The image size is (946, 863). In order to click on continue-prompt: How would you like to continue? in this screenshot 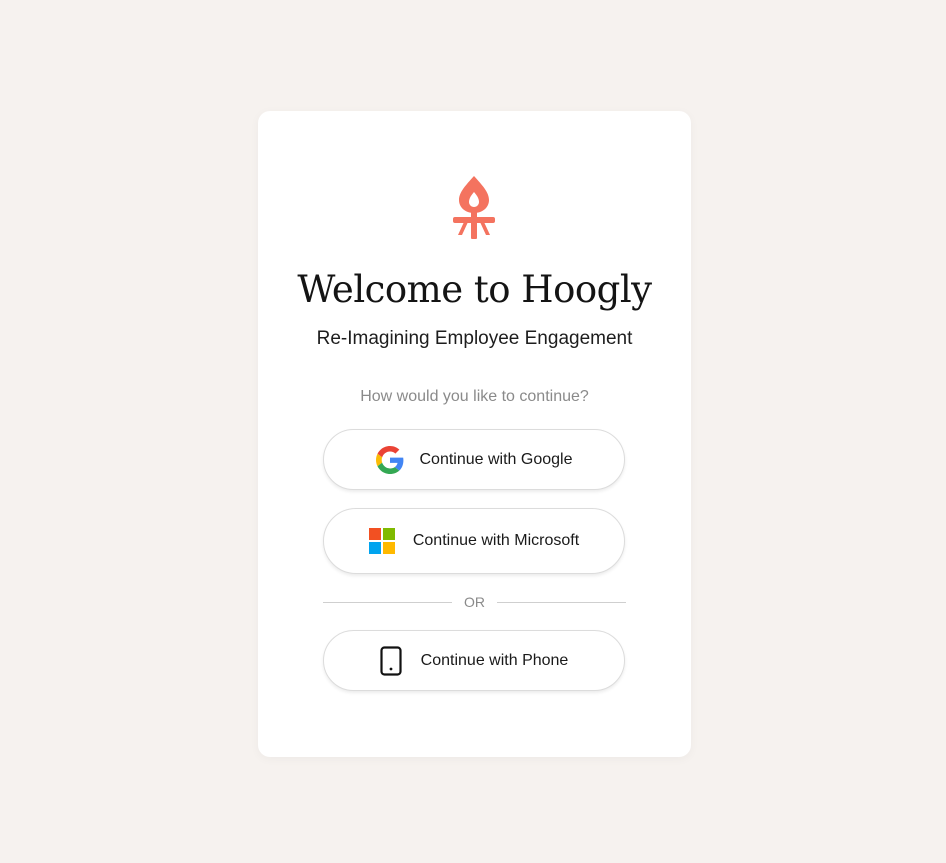, I will do `click(474, 396)`.